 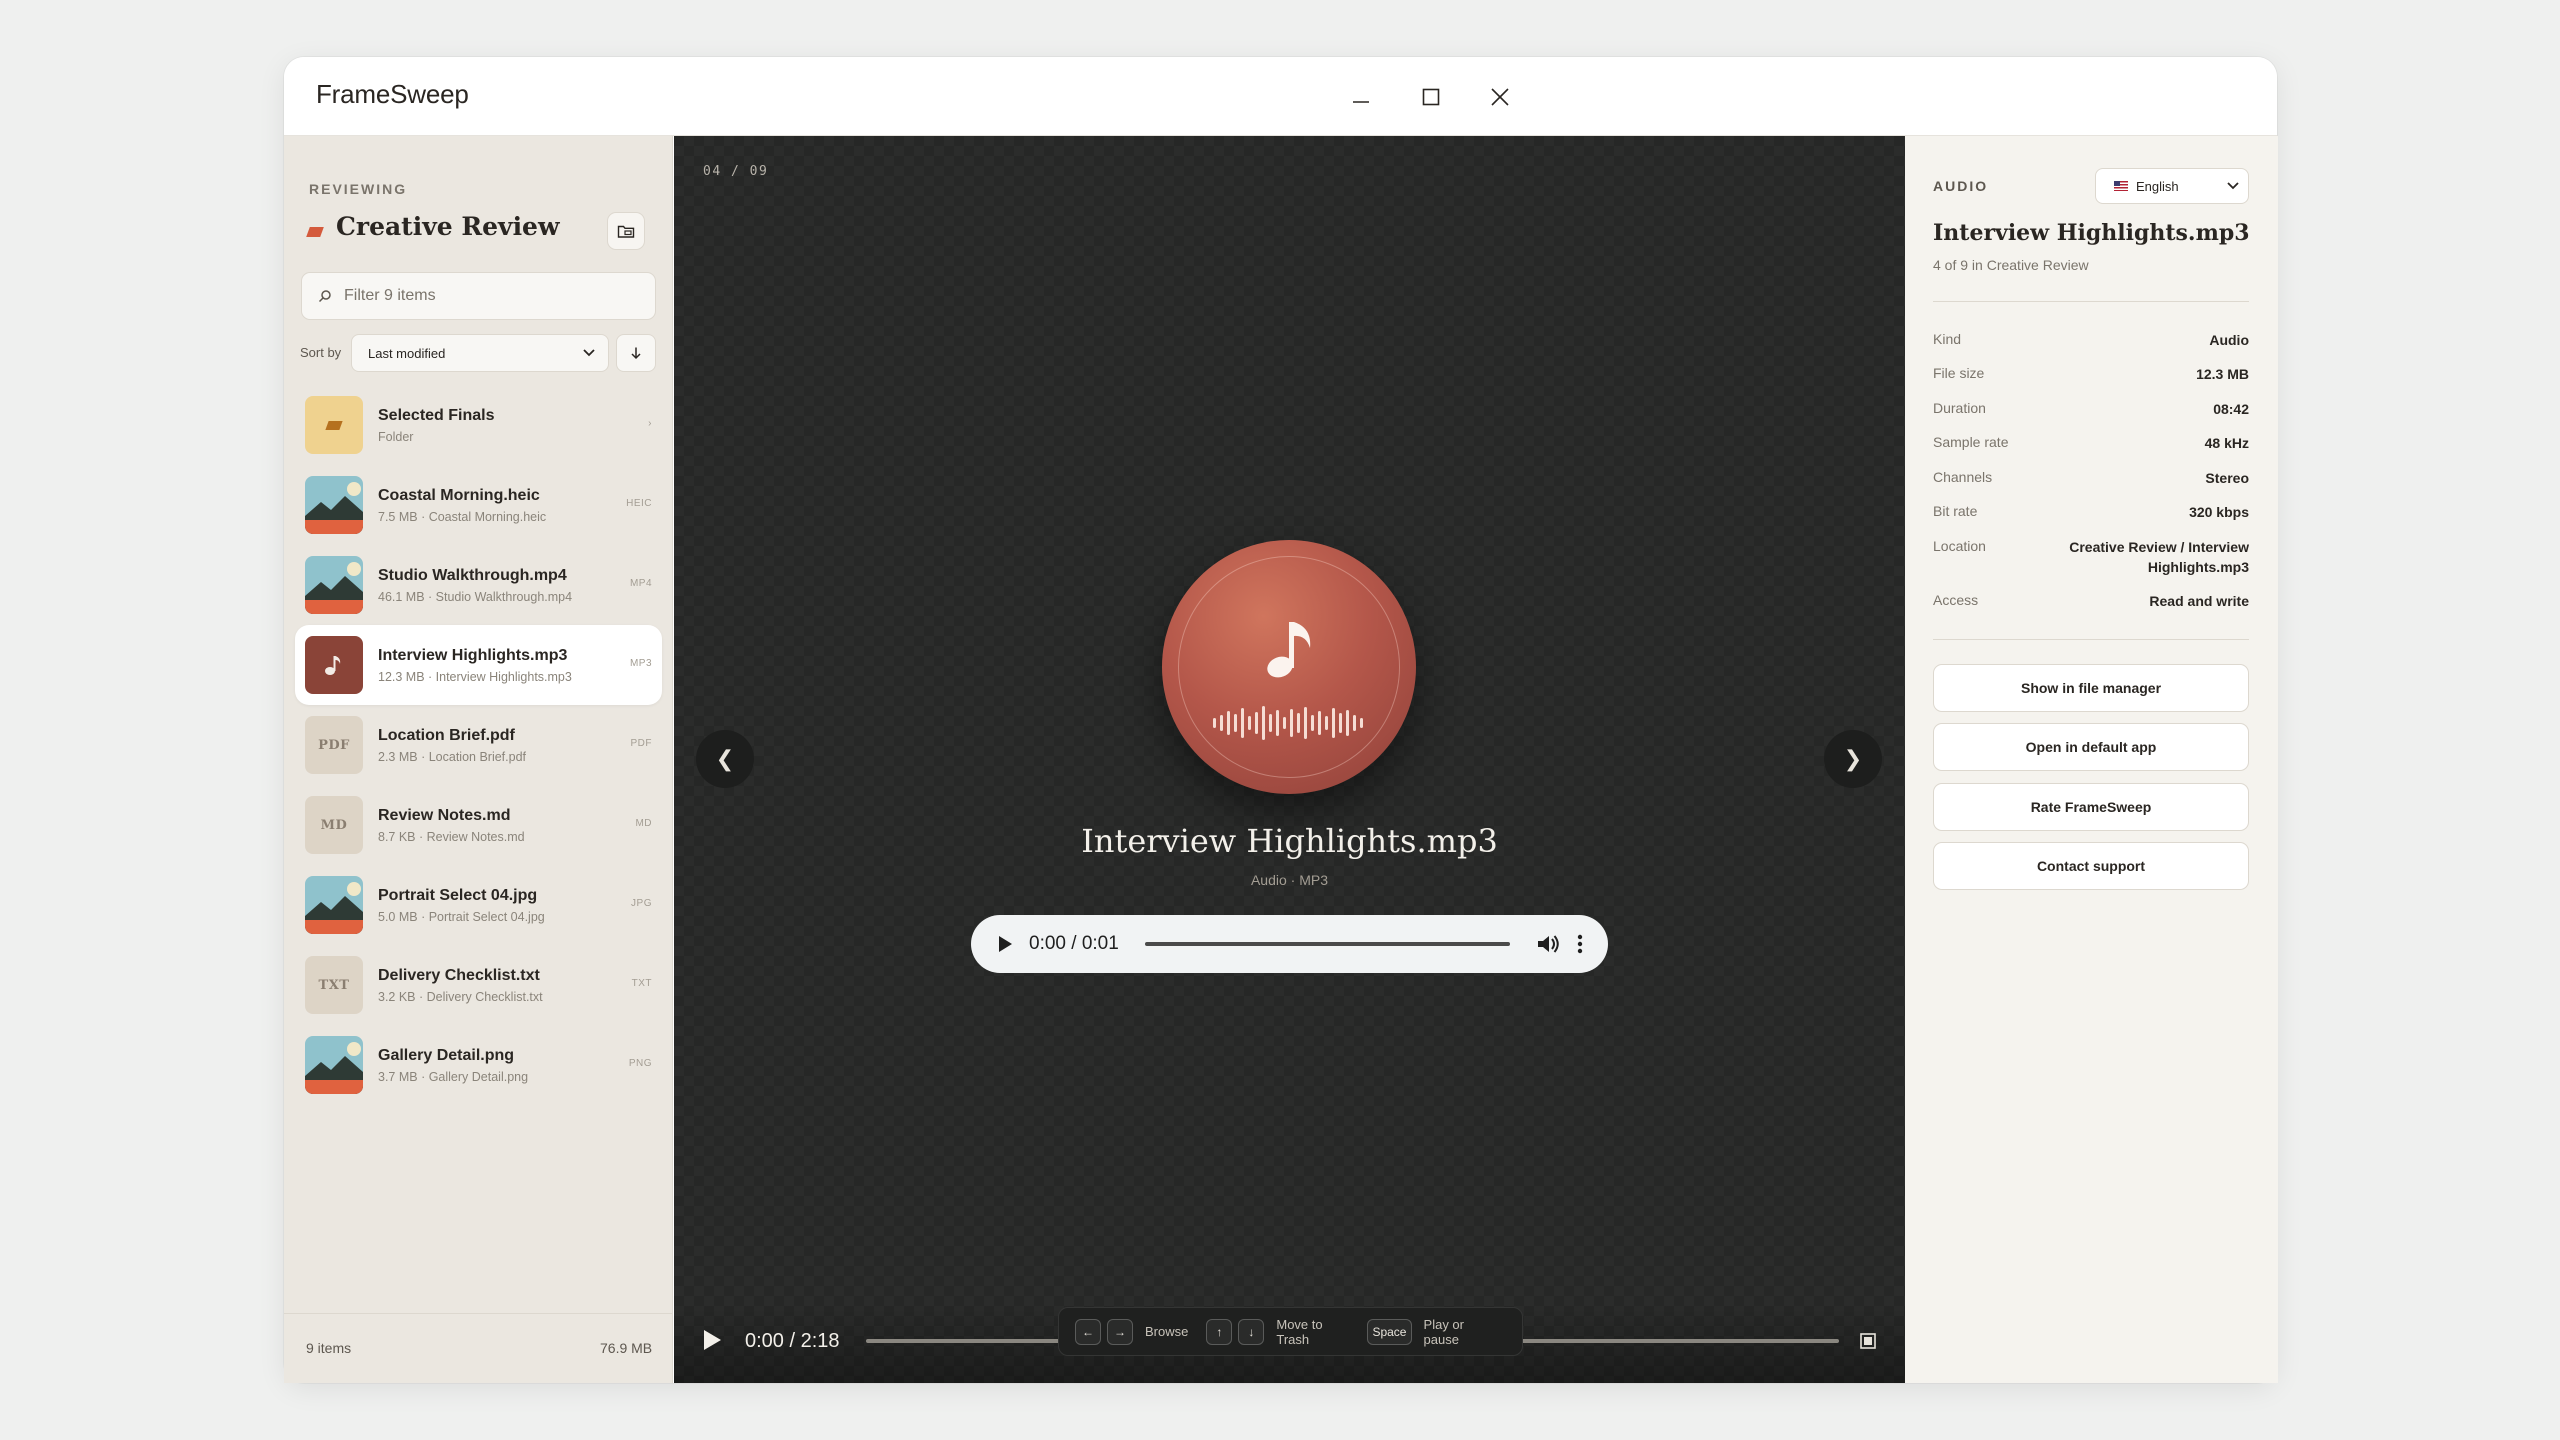 What do you see at coordinates (1167, 1331) in the screenshot?
I see `hint-browse: Browse` at bounding box center [1167, 1331].